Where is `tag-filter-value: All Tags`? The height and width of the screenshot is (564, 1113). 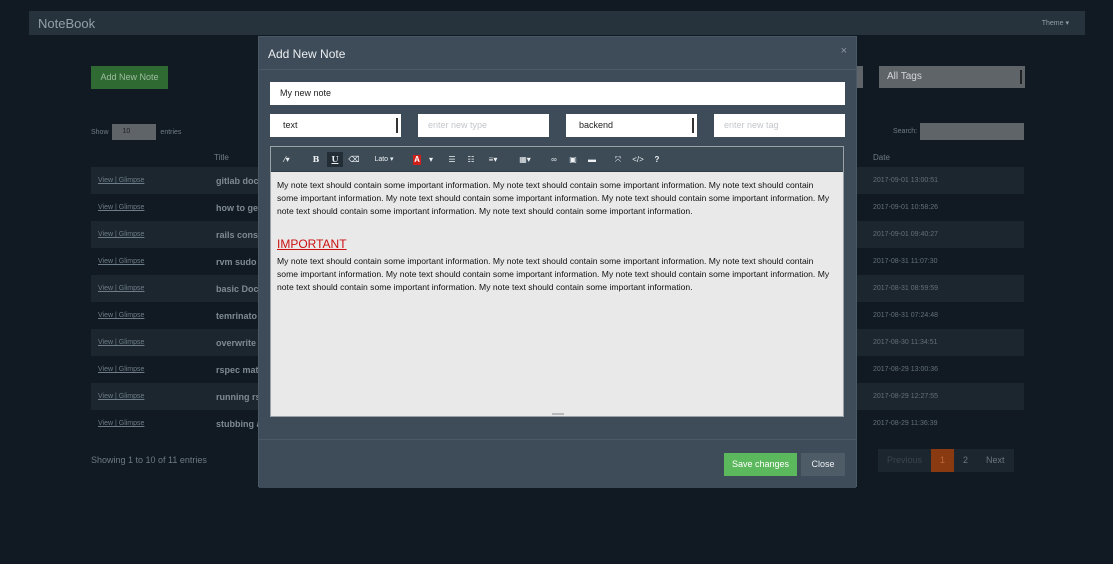
tag-filter-value: All Tags is located at coordinates (904, 76).